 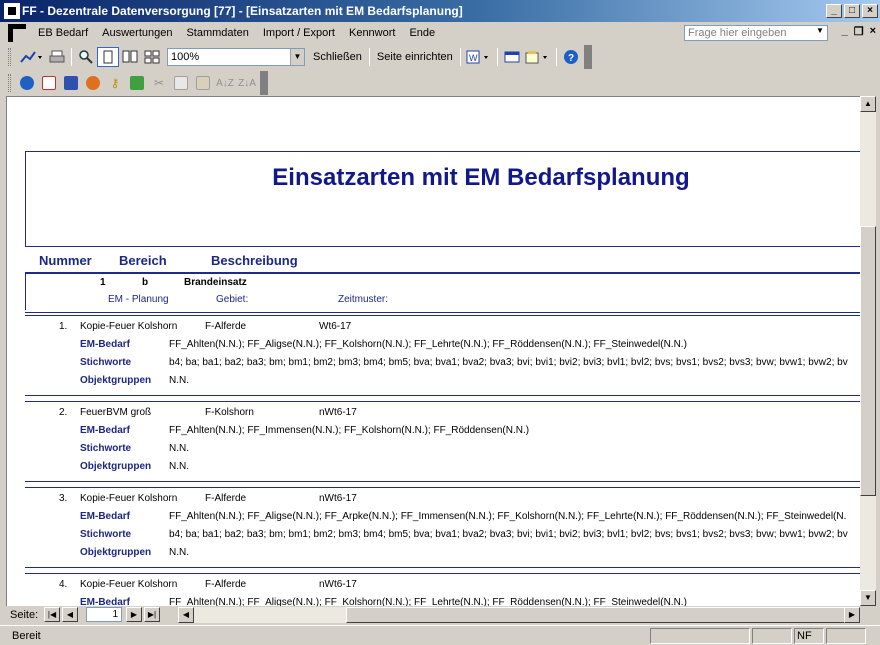 I want to click on group-bereich: b, so click(x=145, y=282).